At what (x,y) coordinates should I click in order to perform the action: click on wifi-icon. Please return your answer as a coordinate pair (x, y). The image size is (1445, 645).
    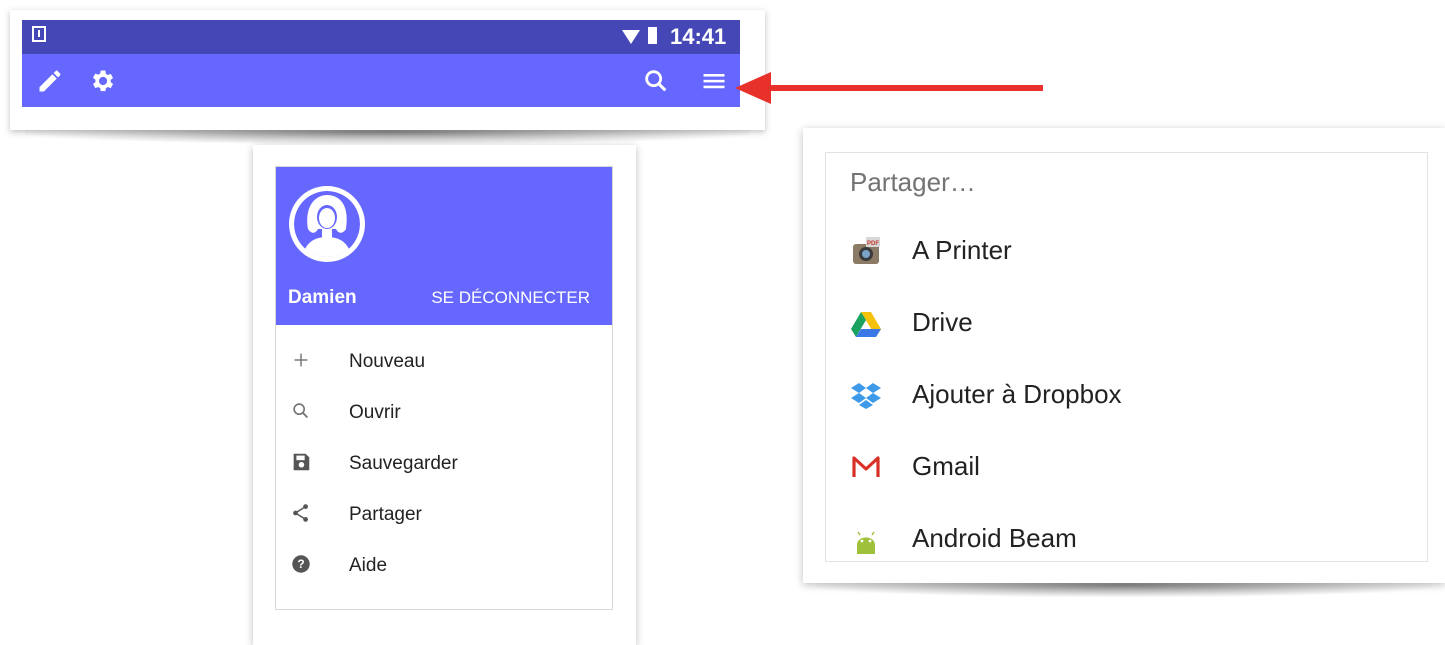
    Looking at the image, I should click on (631, 37).